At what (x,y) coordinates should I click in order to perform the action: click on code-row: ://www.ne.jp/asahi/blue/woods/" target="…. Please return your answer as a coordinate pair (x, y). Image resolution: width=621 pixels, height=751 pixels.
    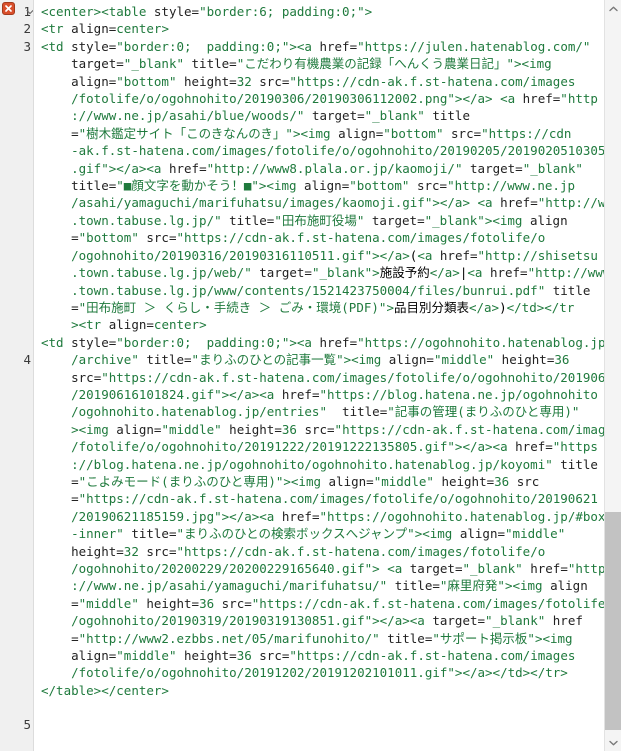
    Looking at the image, I should click on (331, 115).